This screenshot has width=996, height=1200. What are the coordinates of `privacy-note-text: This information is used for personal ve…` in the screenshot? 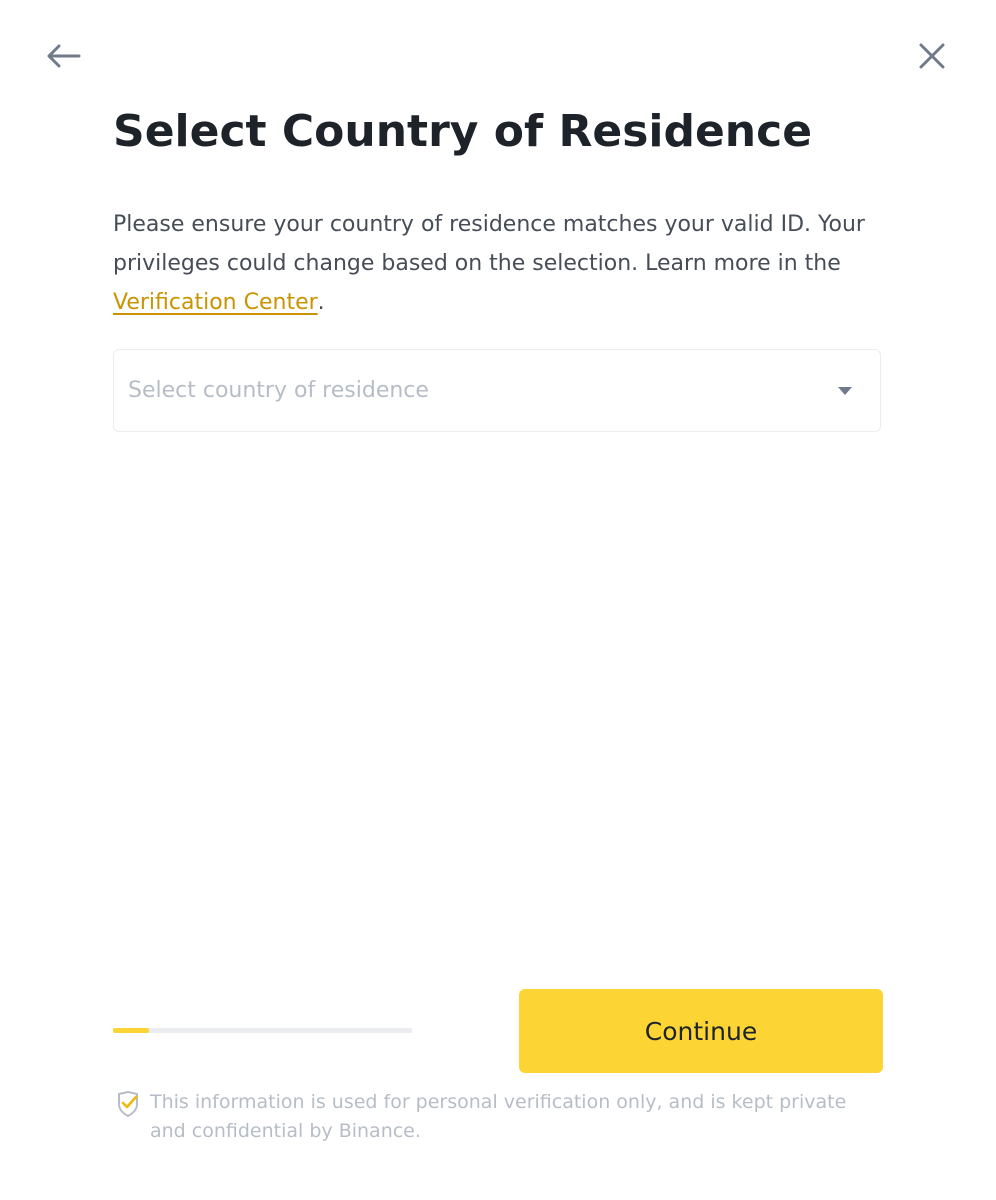 It's located at (498, 1116).